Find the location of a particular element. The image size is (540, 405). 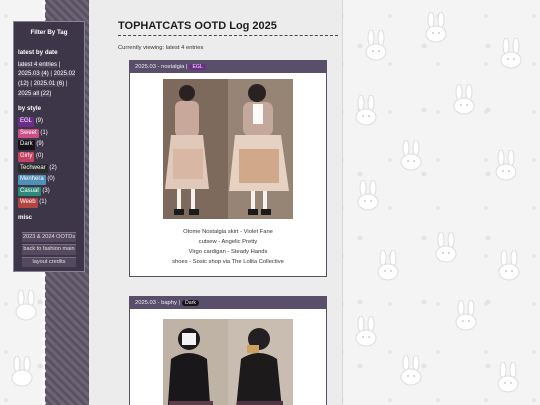

tag-label: Menhera is located at coordinates (32, 180).